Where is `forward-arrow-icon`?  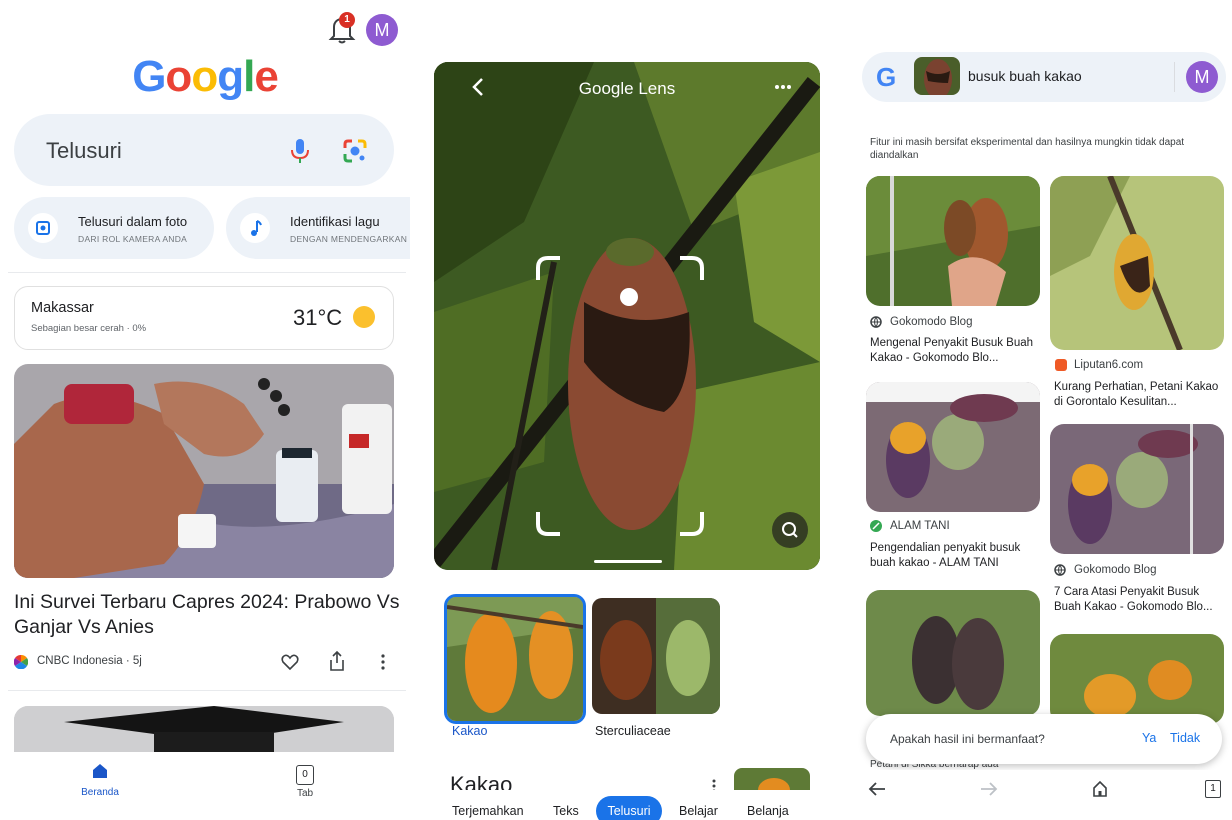
forward-arrow-icon is located at coordinates (989, 789).